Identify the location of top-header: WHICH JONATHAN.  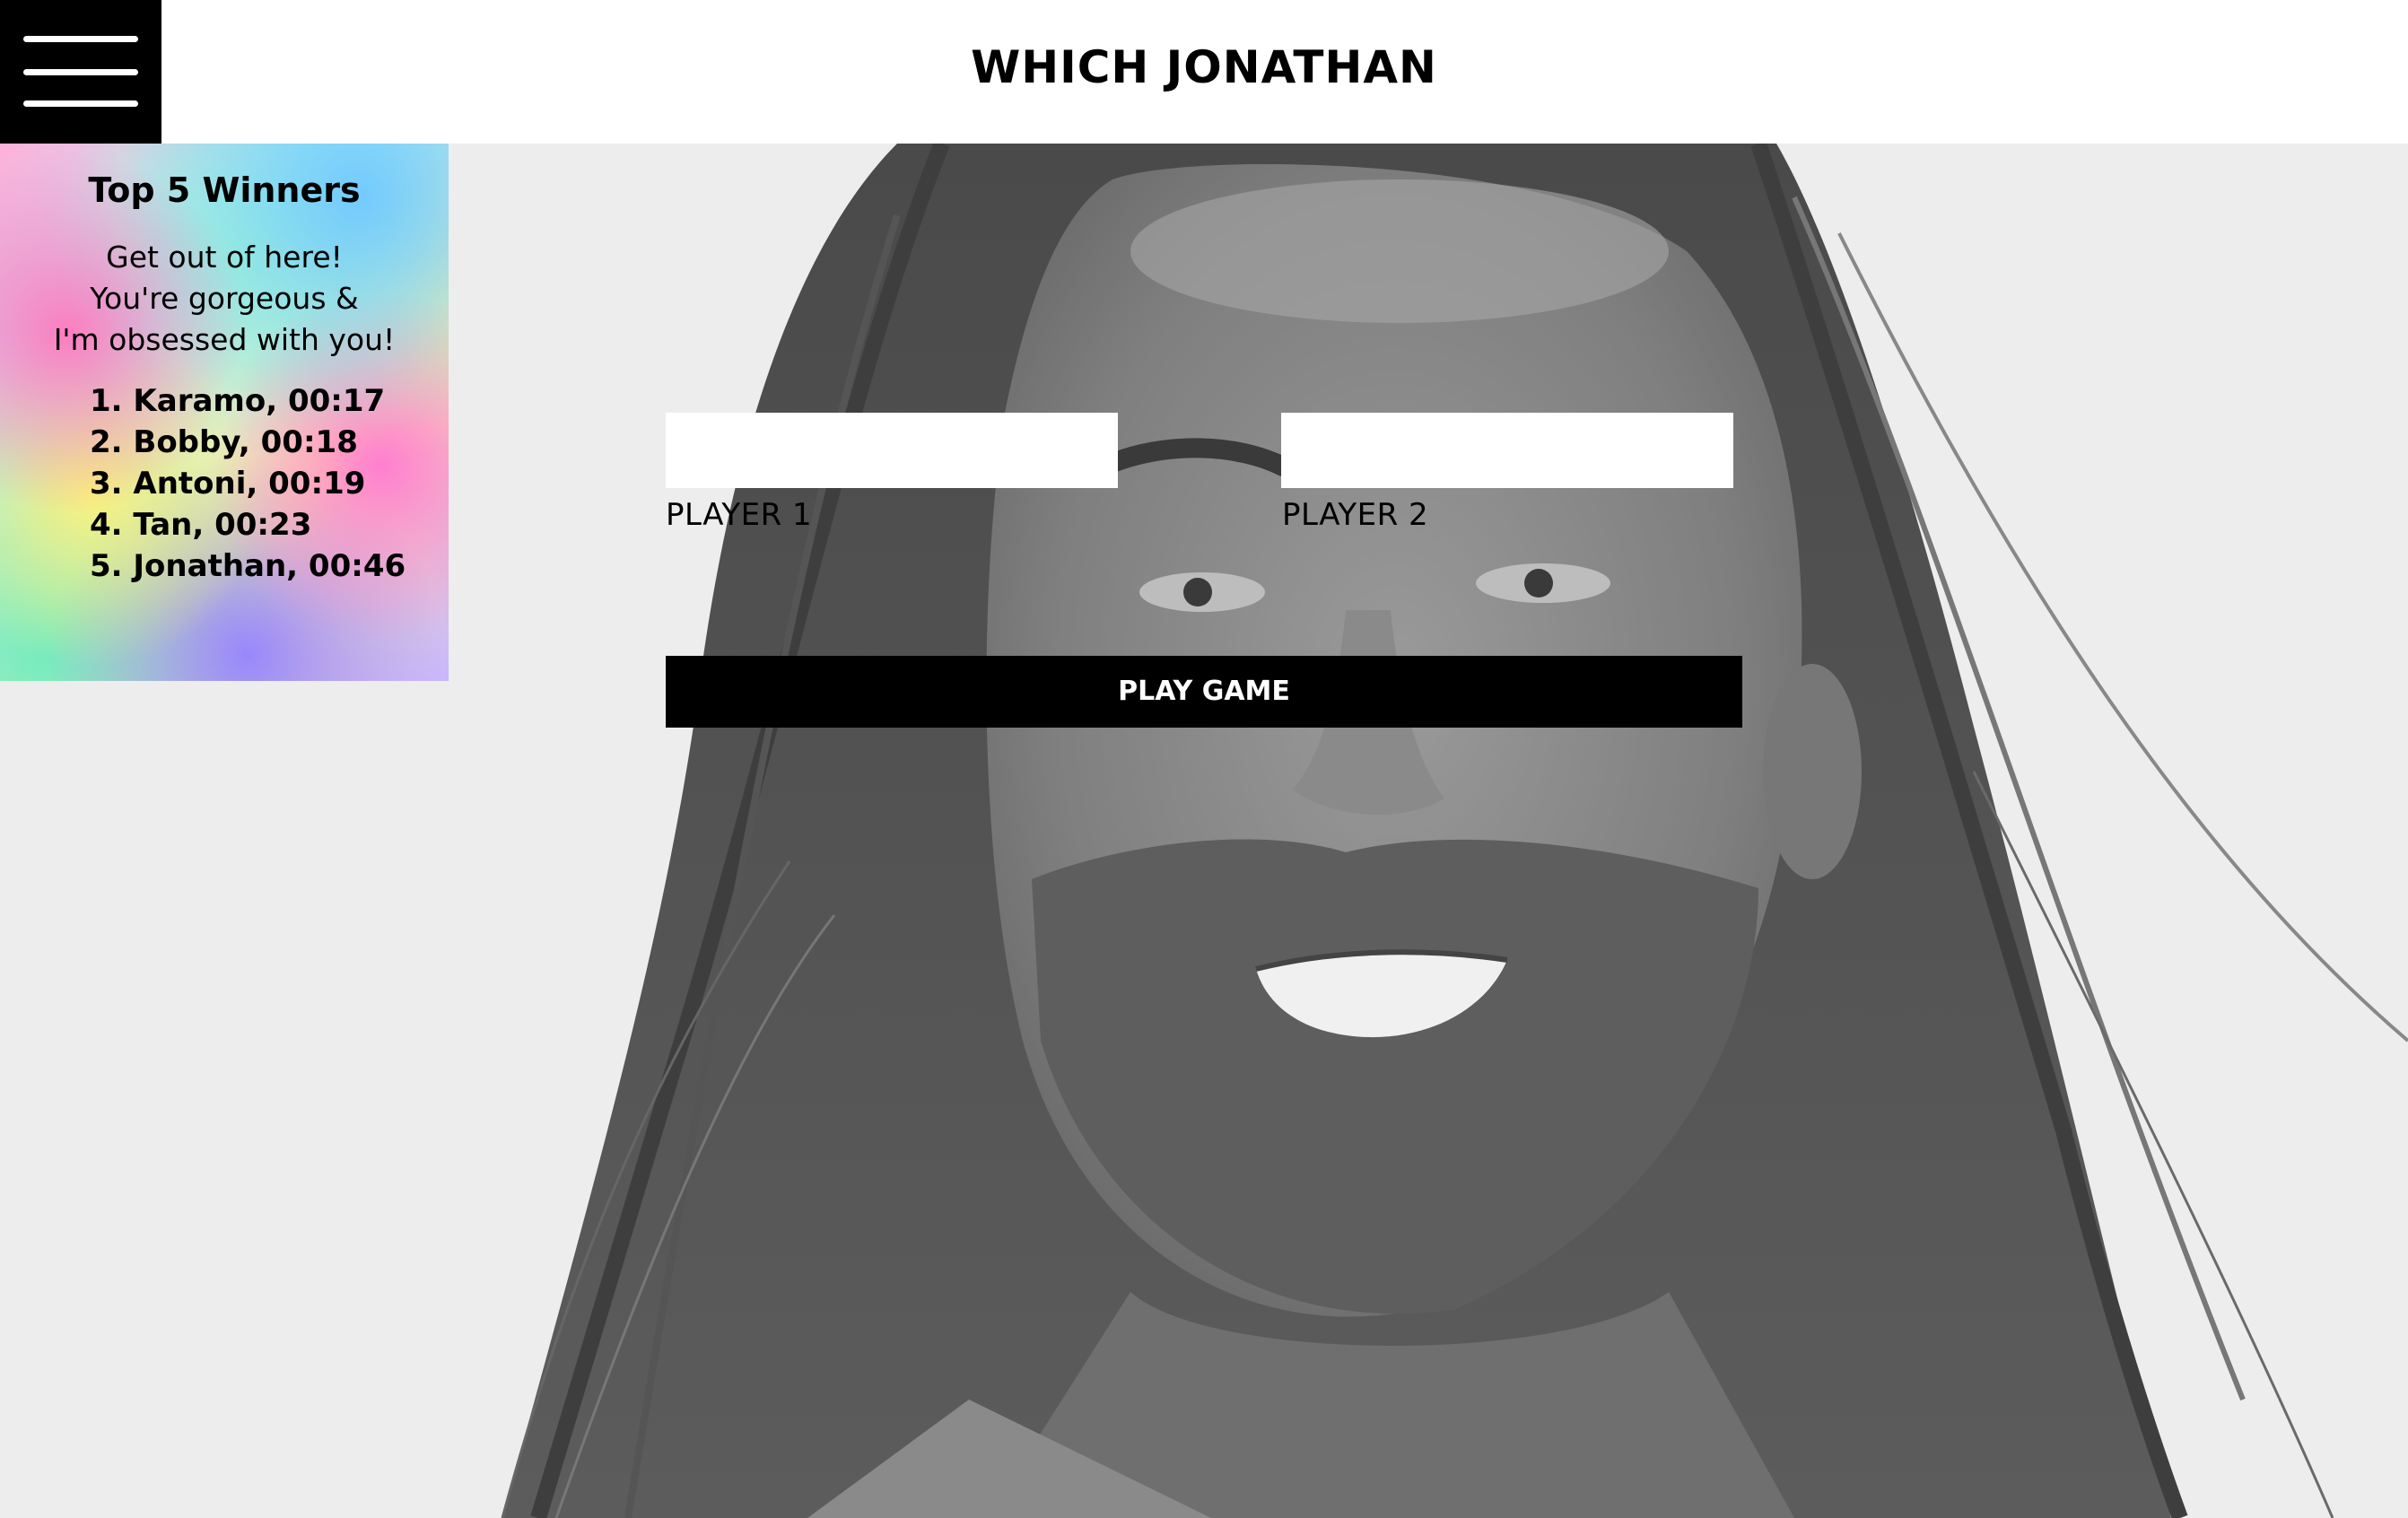
(1204, 72).